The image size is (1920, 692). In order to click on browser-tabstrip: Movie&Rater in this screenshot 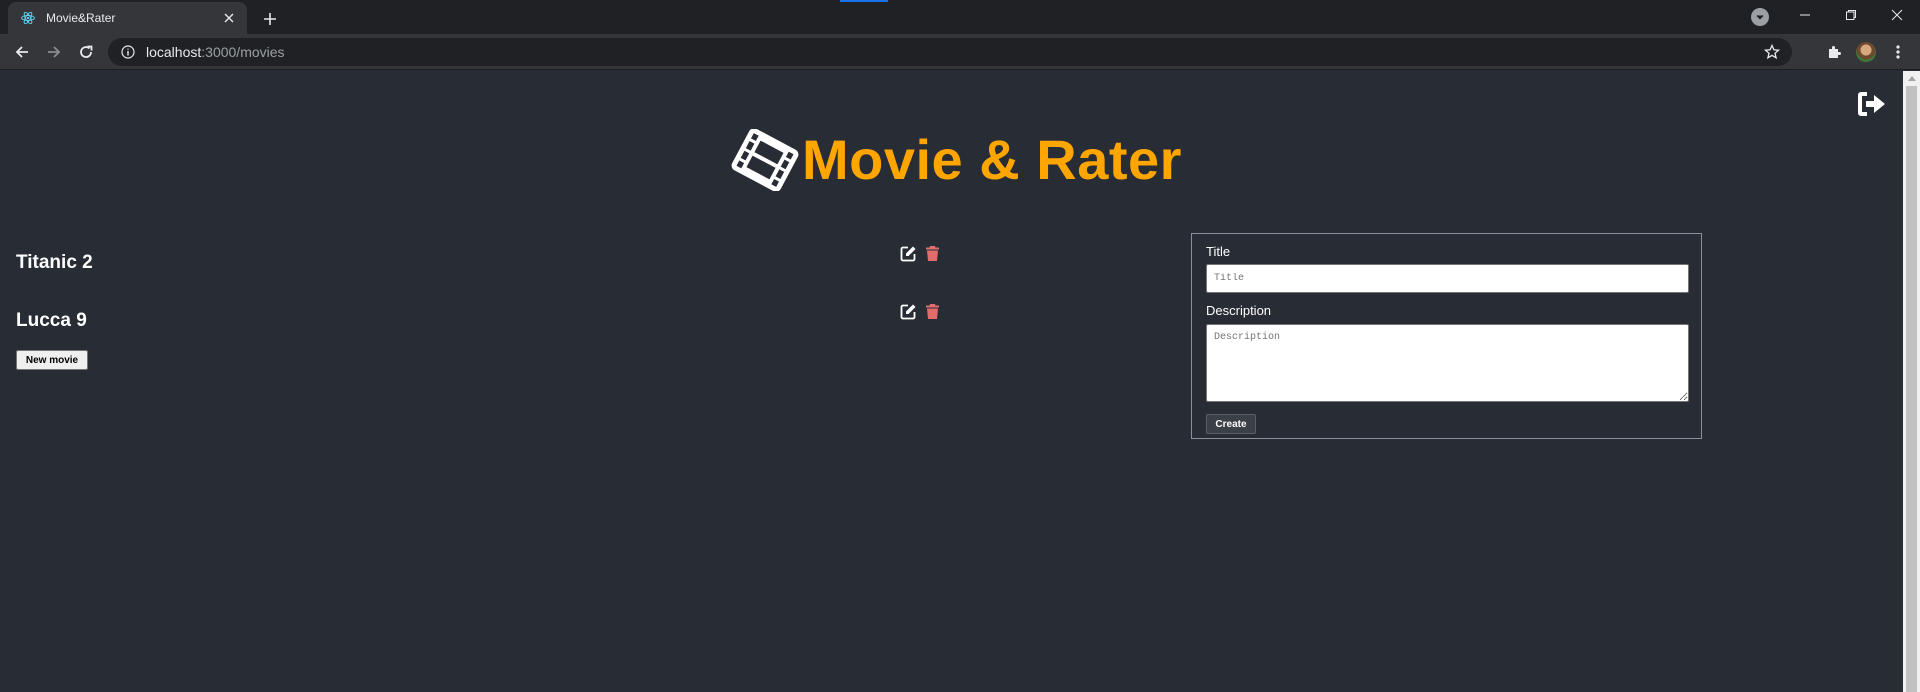, I will do `click(960, 17)`.